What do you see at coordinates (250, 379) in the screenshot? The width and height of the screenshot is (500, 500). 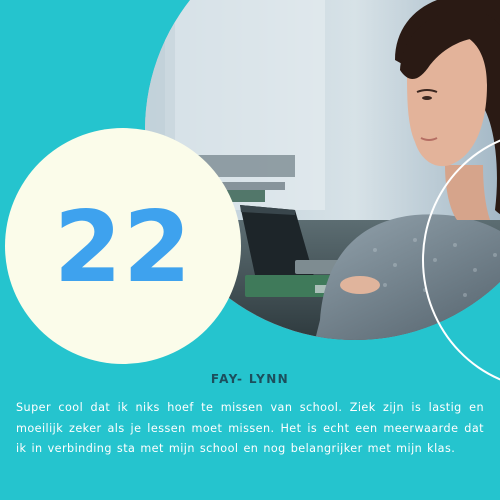 I see `author-name: FAY- LYNN` at bounding box center [250, 379].